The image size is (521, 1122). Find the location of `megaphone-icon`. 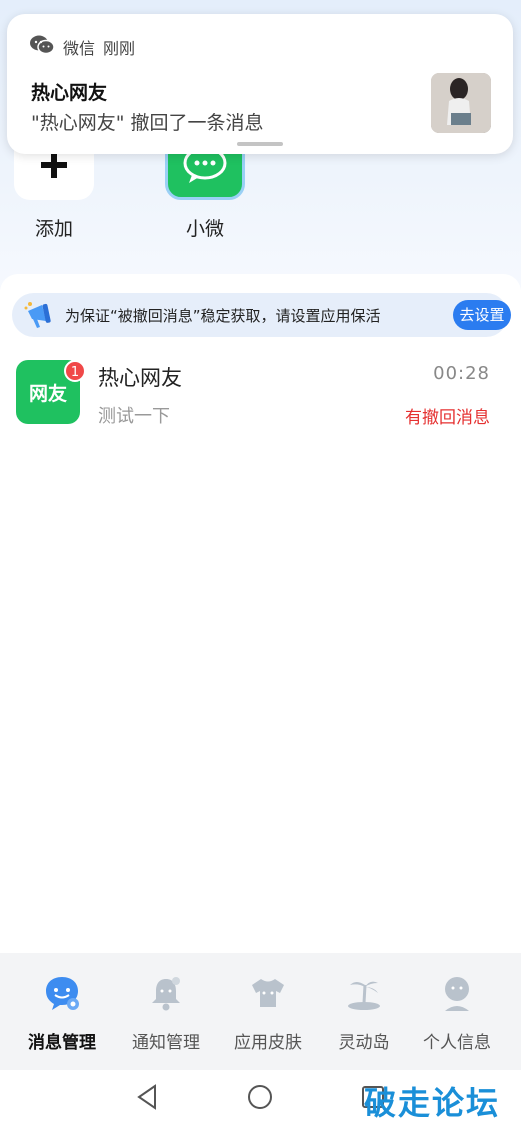

megaphone-icon is located at coordinates (41, 317).